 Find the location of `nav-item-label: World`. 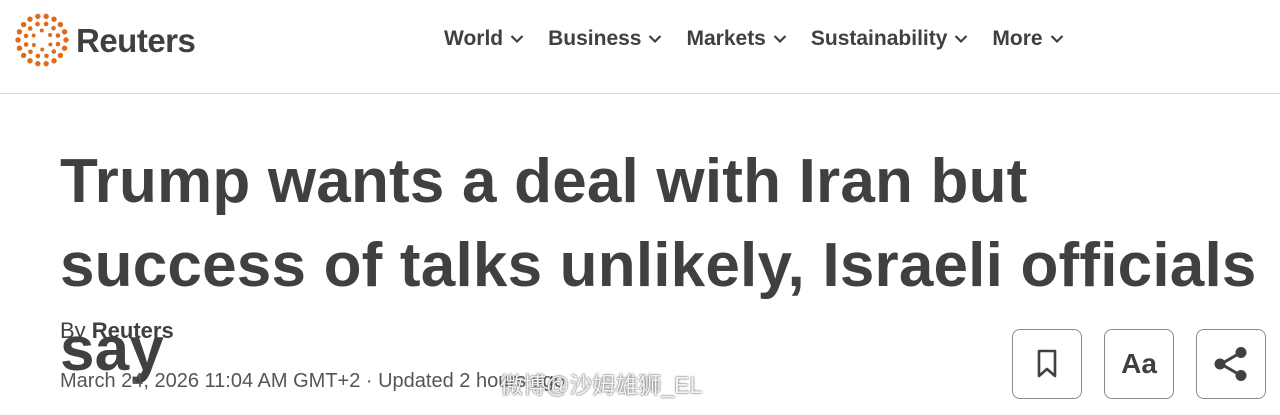

nav-item-label: World is located at coordinates (474, 38).